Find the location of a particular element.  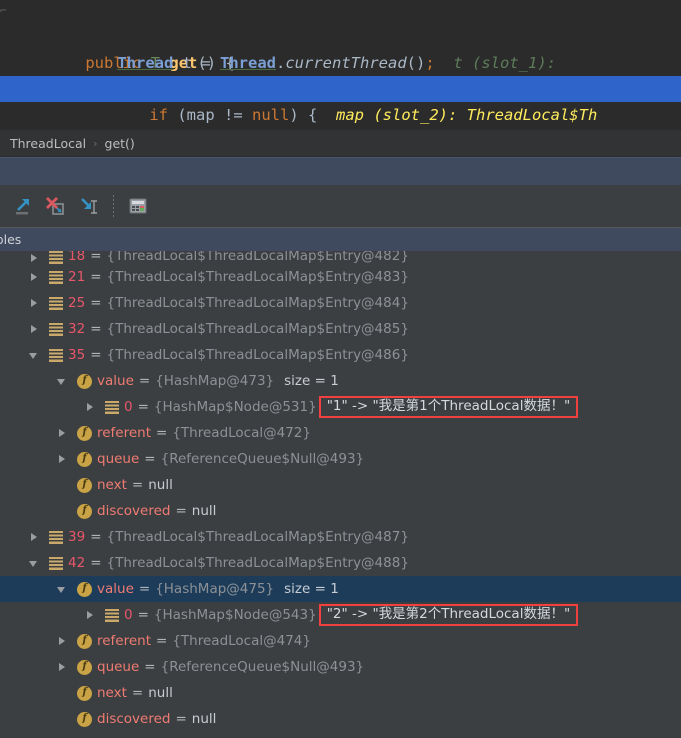

tree-node-value: {ReferenceQueue$Null@493} is located at coordinates (262, 667).